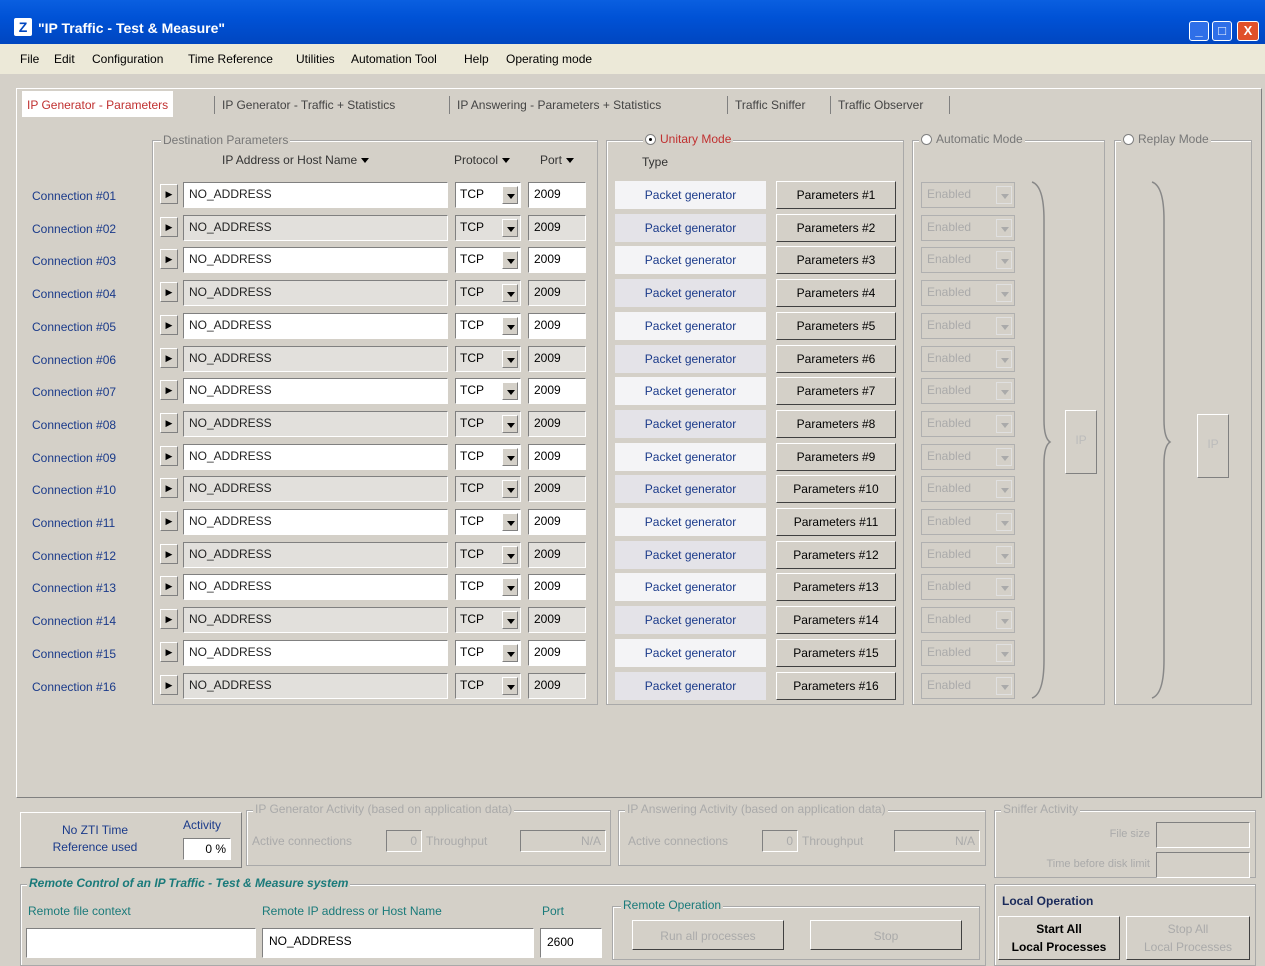  I want to click on menu-edit: Edit, so click(64, 59).